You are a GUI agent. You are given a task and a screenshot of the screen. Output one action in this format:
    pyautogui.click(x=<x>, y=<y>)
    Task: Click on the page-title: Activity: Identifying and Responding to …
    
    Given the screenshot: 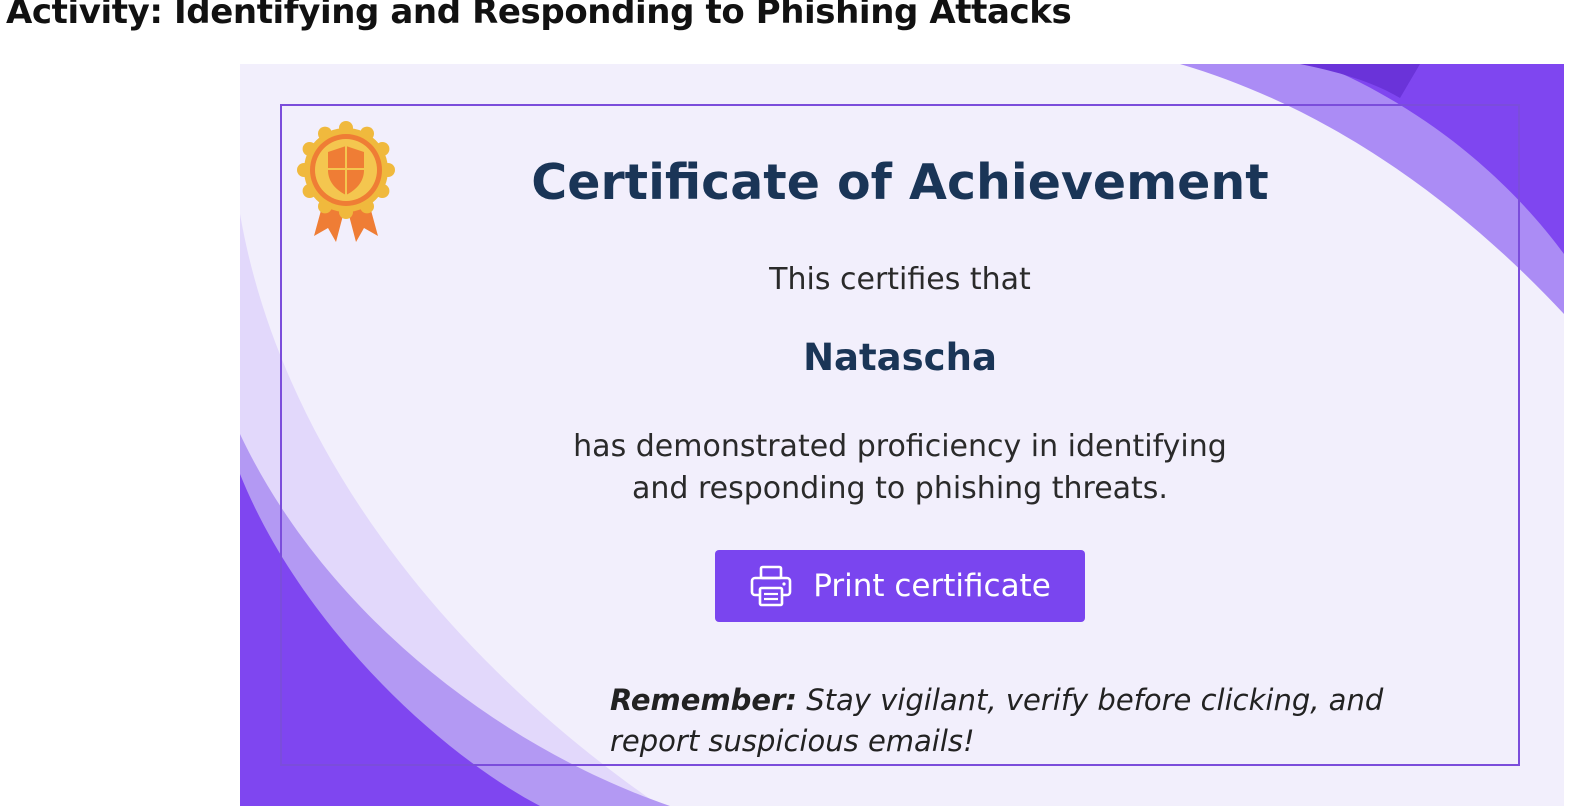 What is the action you would take?
    pyautogui.click(x=539, y=16)
    